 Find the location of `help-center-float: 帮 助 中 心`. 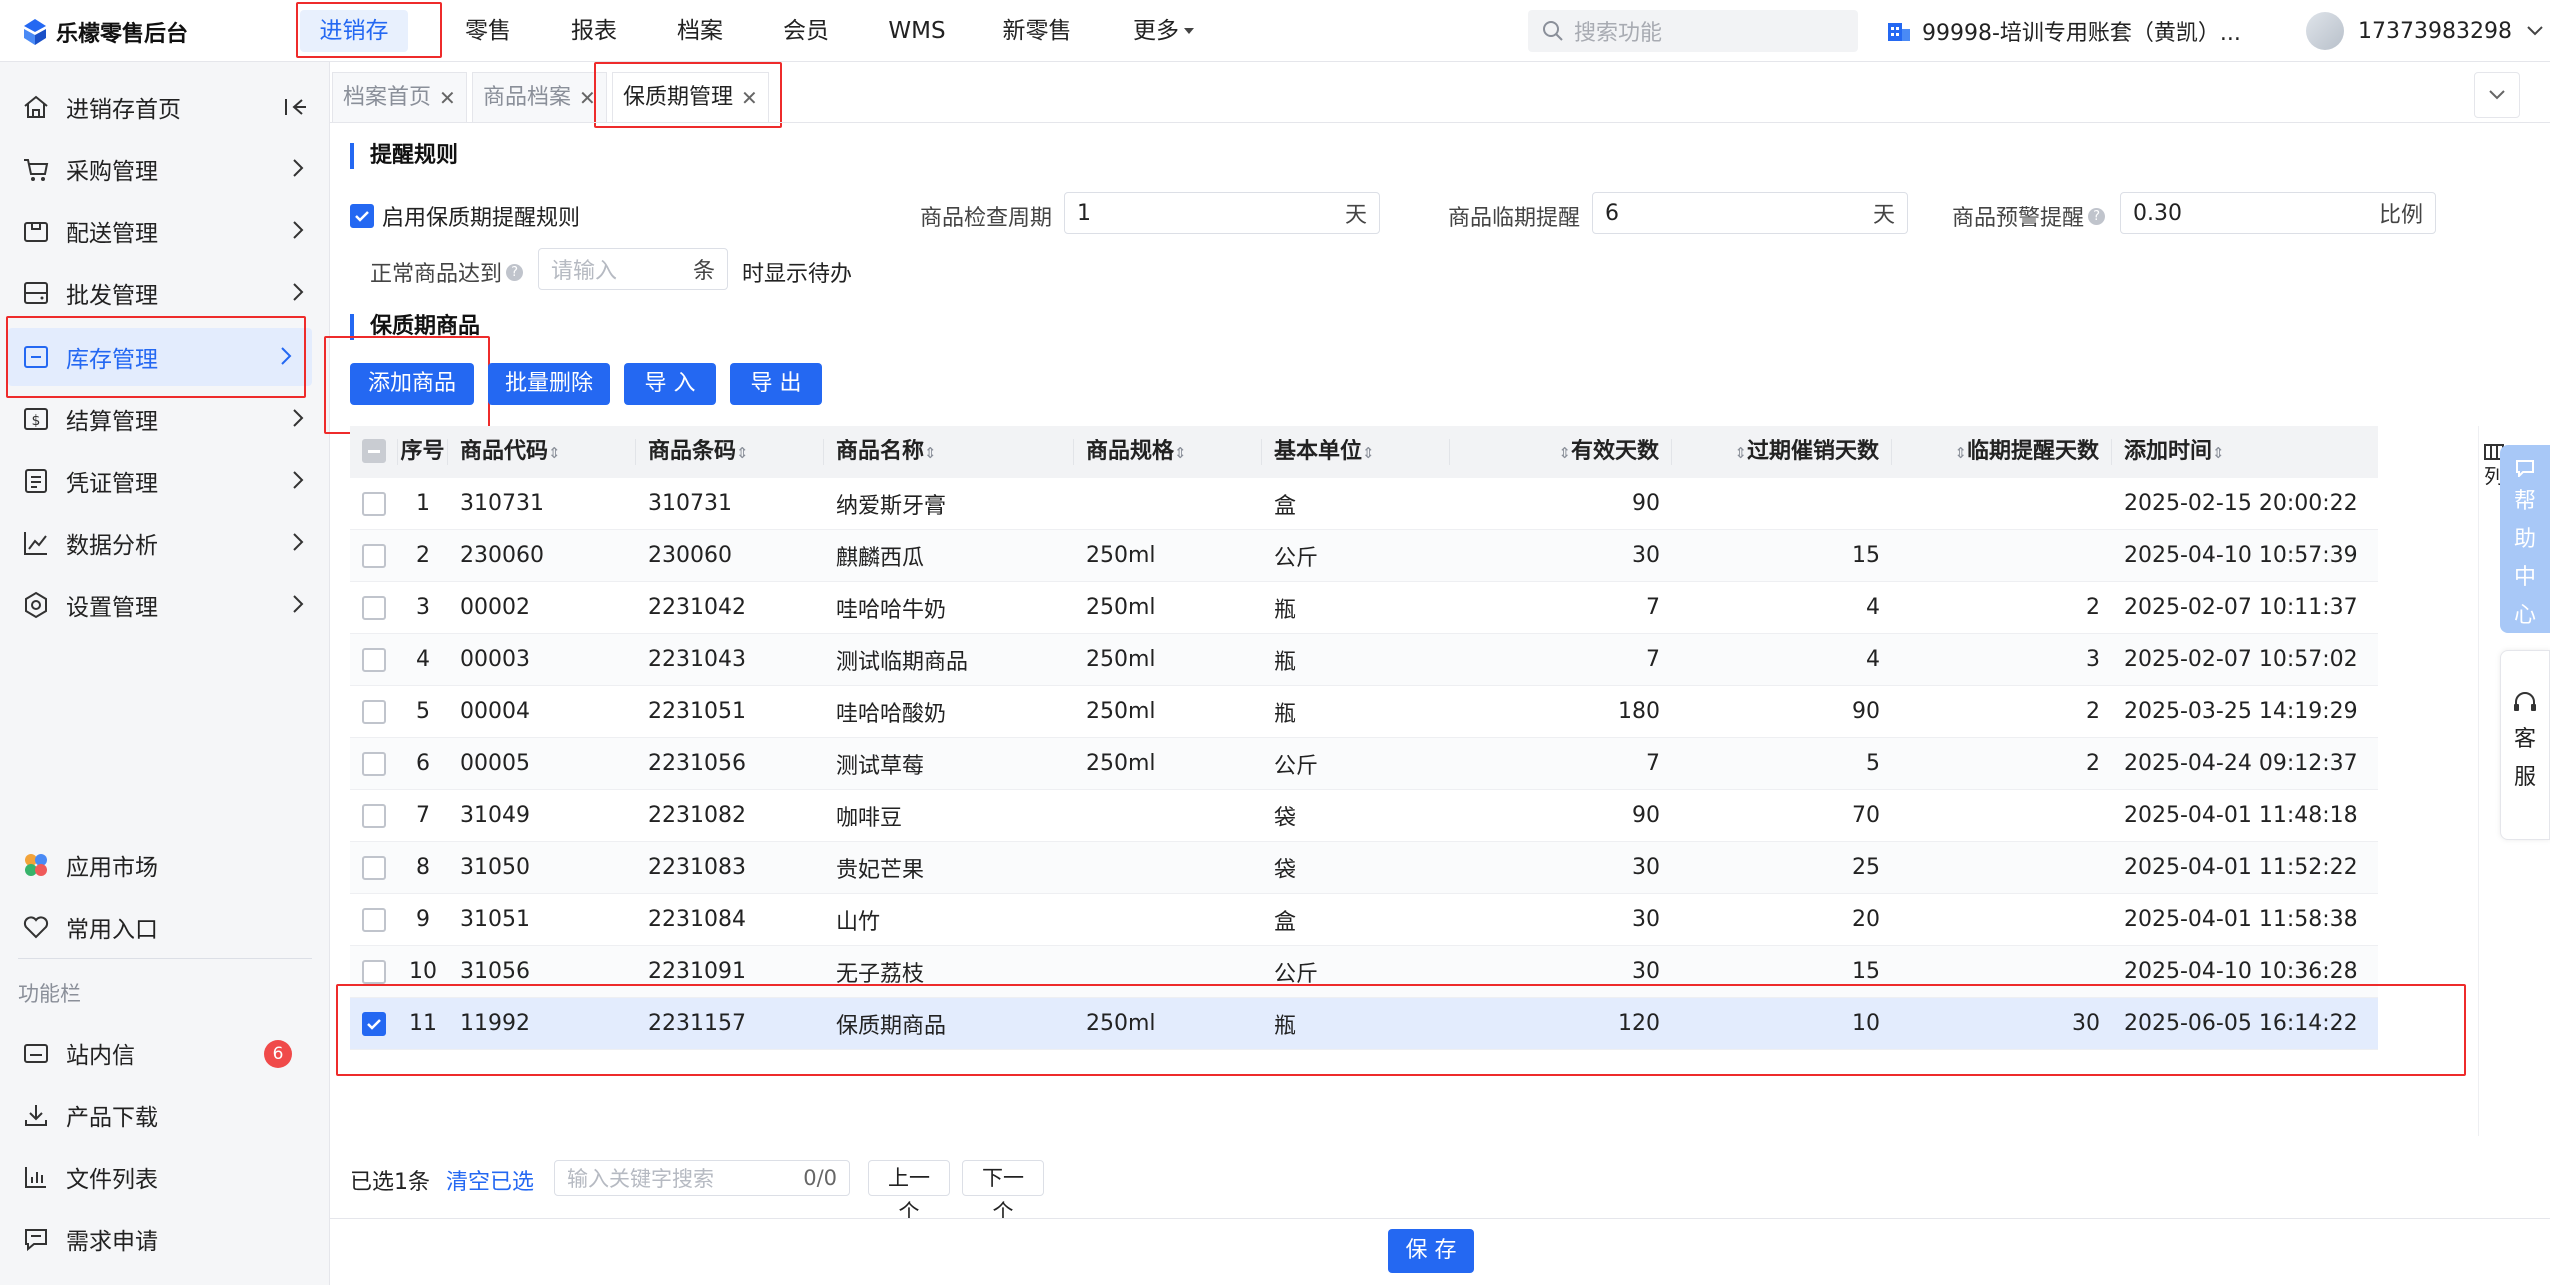

help-center-float: 帮 助 中 心 is located at coordinates (2525, 539).